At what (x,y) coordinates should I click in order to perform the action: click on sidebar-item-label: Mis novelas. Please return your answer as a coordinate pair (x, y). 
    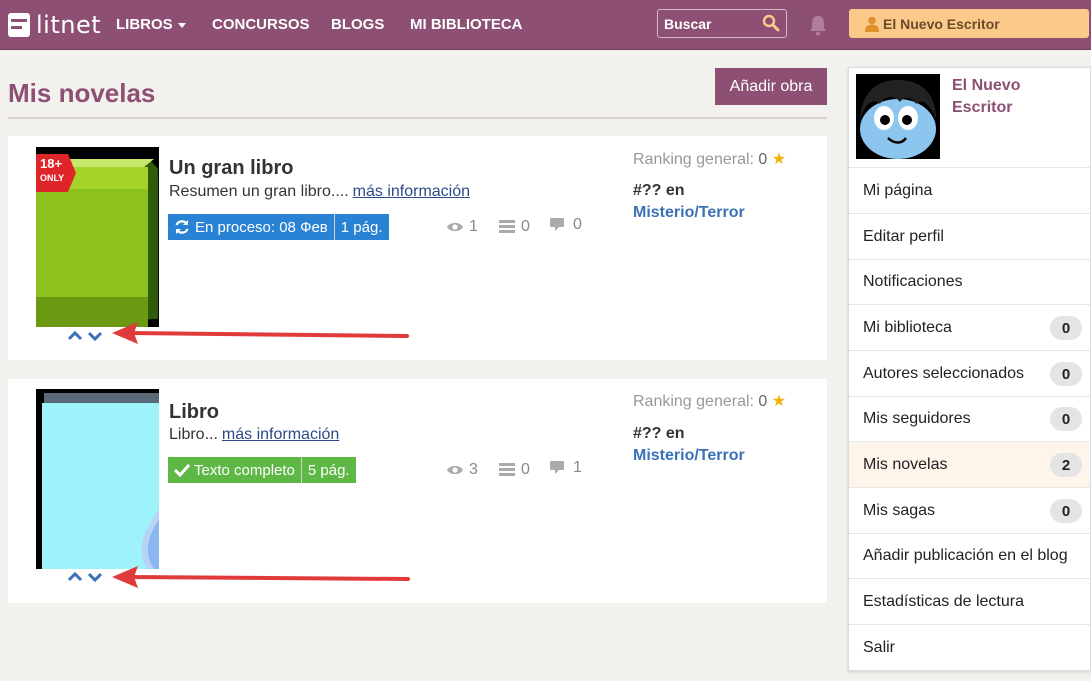
    Looking at the image, I should click on (905, 464).